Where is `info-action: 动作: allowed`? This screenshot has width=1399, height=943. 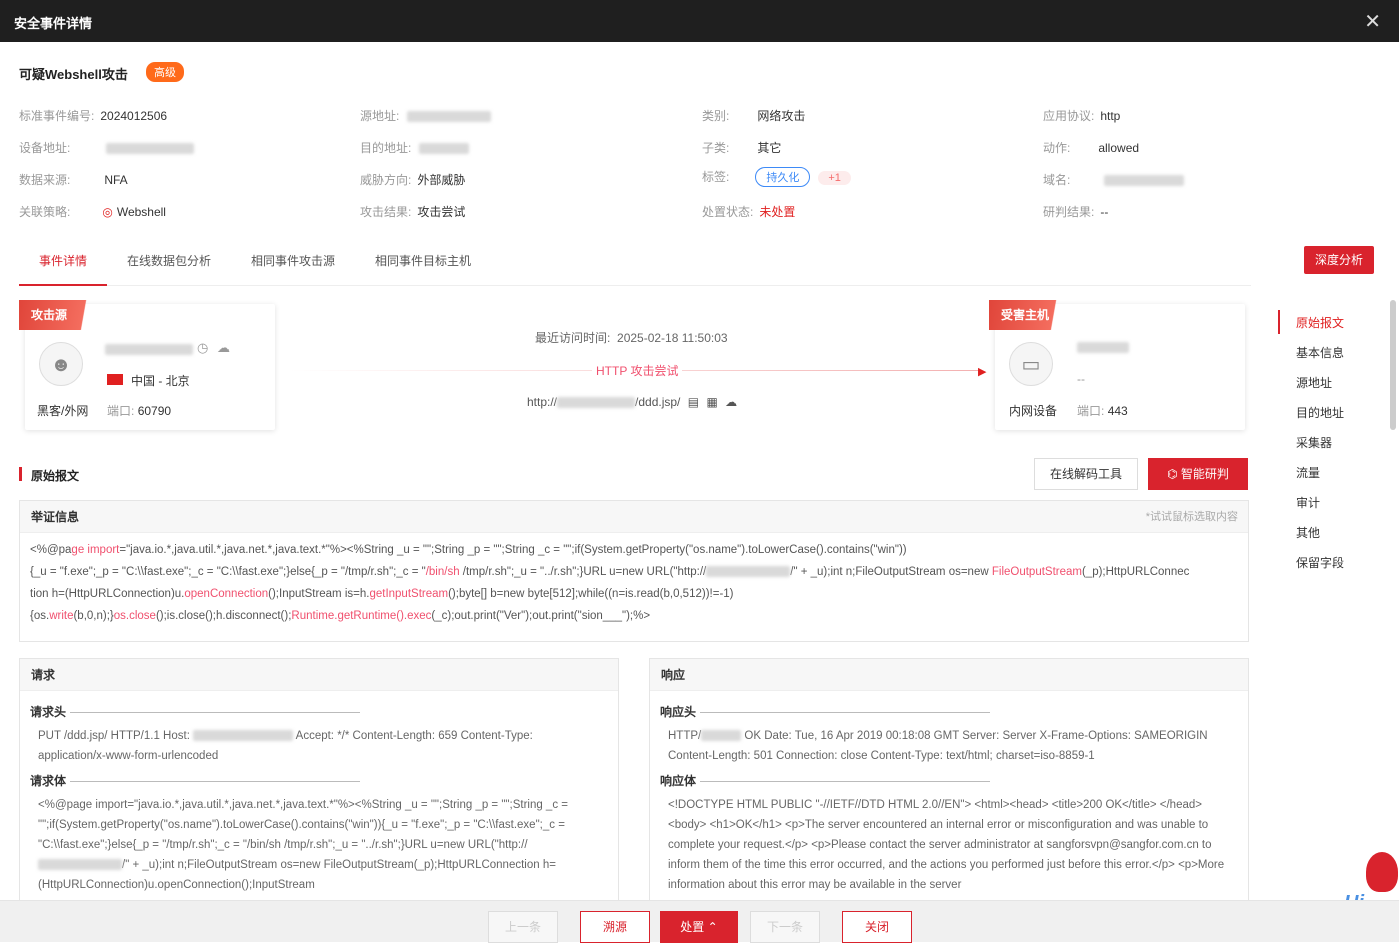
info-action: 动作: allowed is located at coordinates (1091, 148).